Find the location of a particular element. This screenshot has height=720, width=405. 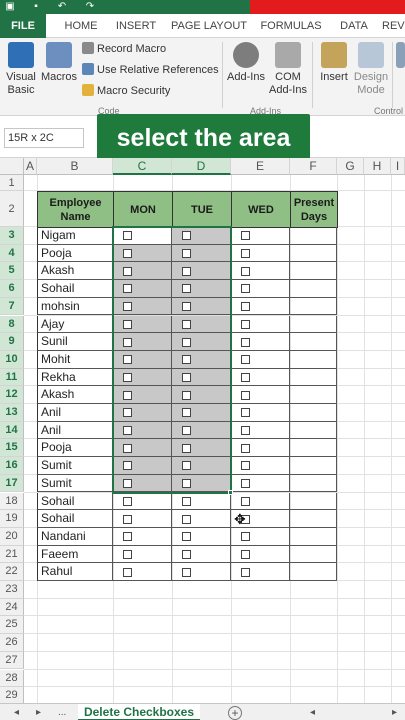

row-header-11: 11 is located at coordinates (12, 377).